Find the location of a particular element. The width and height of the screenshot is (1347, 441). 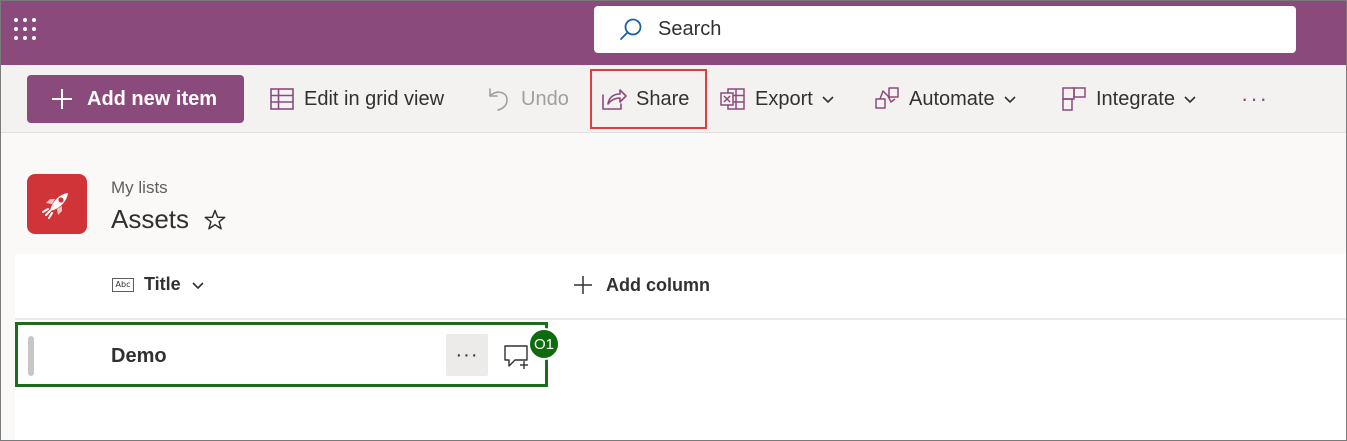

integrate-button: Integrate is located at coordinates (1128, 99).